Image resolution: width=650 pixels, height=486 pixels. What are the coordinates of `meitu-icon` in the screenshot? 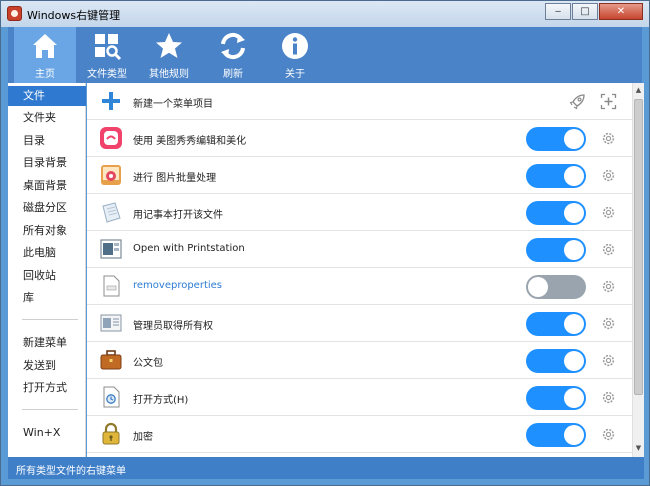 It's located at (111, 138).